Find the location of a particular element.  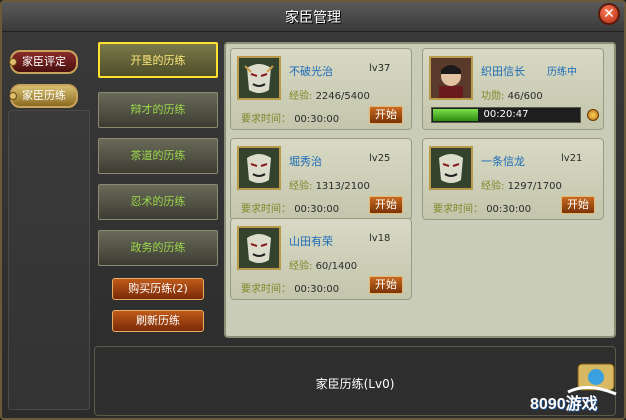

retainer-card: 山田有荣 lv18 经验: 60/1400 要求时间： 00:30:00 开始 is located at coordinates (321, 259).